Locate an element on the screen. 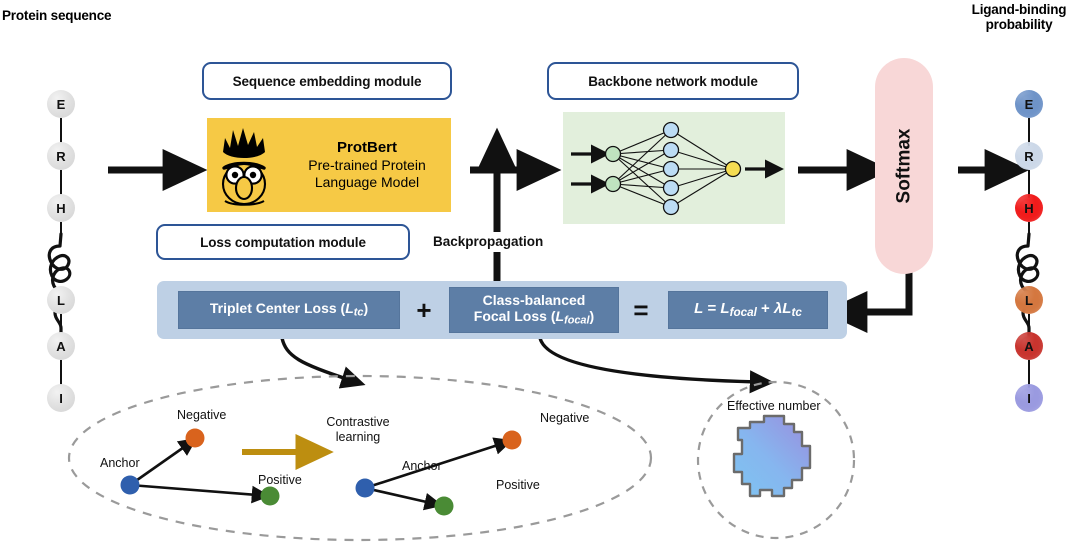 The width and height of the screenshot is (1080, 547). class-balanced-focal-loss-label: Class-balanced Focal Loss (Lfocal) is located at coordinates (534, 309).